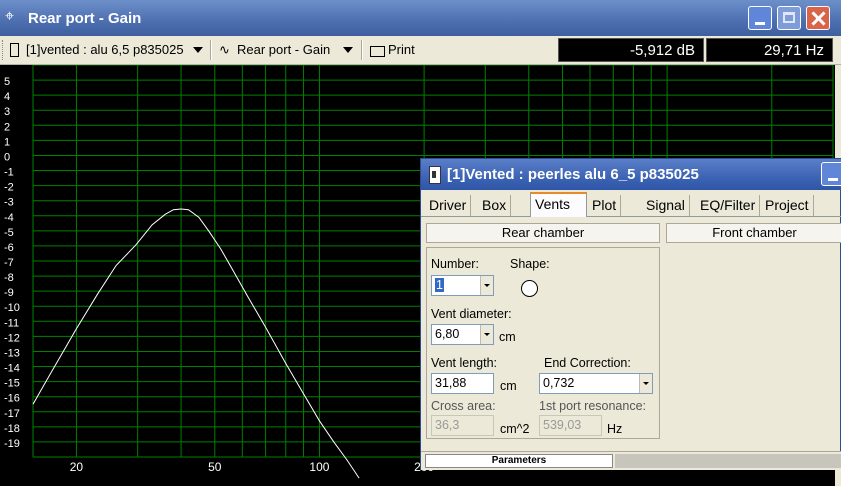 This screenshot has width=841, height=486. Describe the element at coordinates (224, 49) in the screenshot. I see `waveform-icon: ∿` at that location.